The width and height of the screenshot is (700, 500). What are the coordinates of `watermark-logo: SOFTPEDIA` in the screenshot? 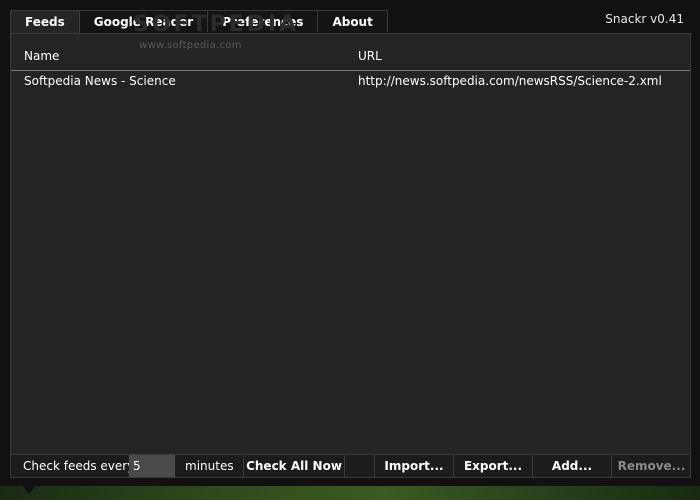 It's located at (216, 24).